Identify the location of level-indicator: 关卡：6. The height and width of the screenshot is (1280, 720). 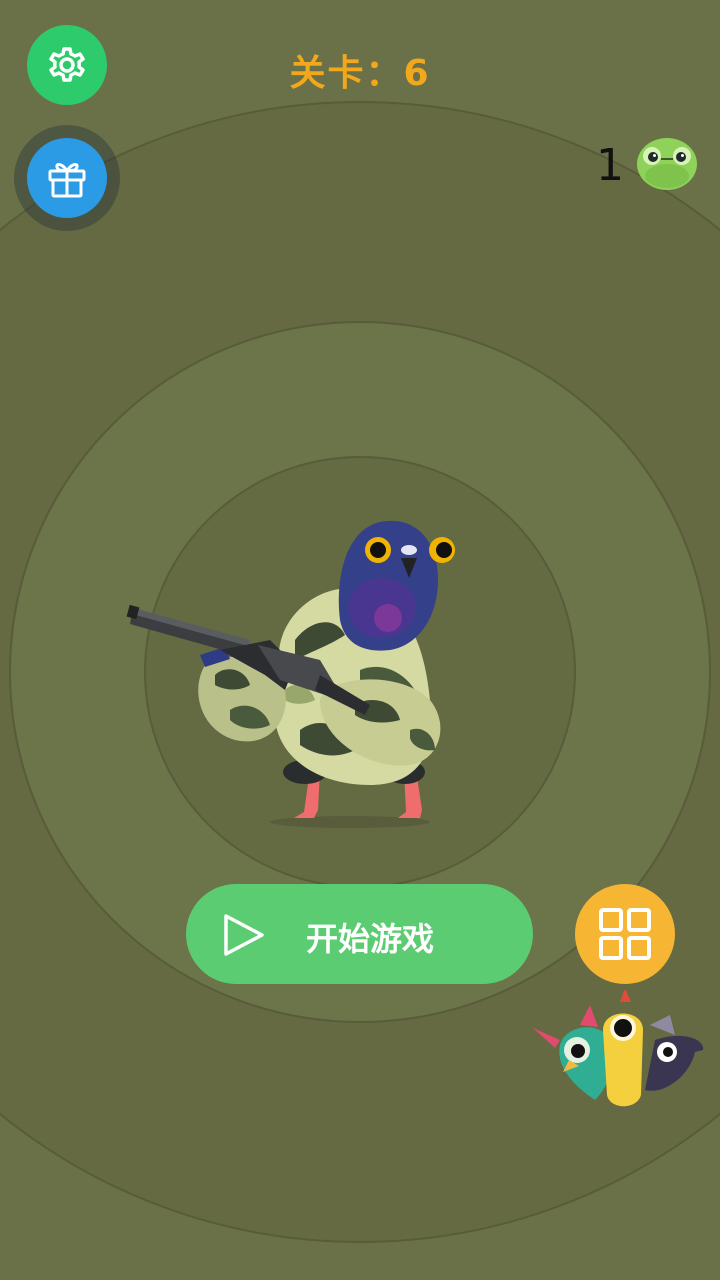
(360, 70).